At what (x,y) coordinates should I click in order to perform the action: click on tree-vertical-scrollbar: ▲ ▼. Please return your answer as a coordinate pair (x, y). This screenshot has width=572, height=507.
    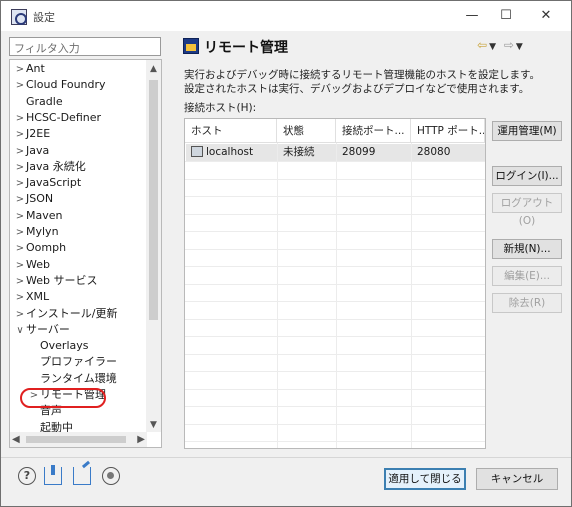
    Looking at the image, I should click on (153, 246).